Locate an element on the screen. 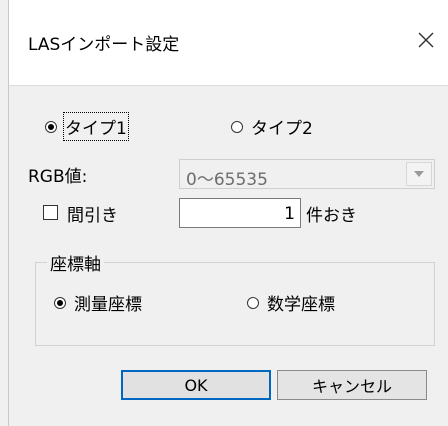  thinning-interval-value: 1 is located at coordinates (289, 214).